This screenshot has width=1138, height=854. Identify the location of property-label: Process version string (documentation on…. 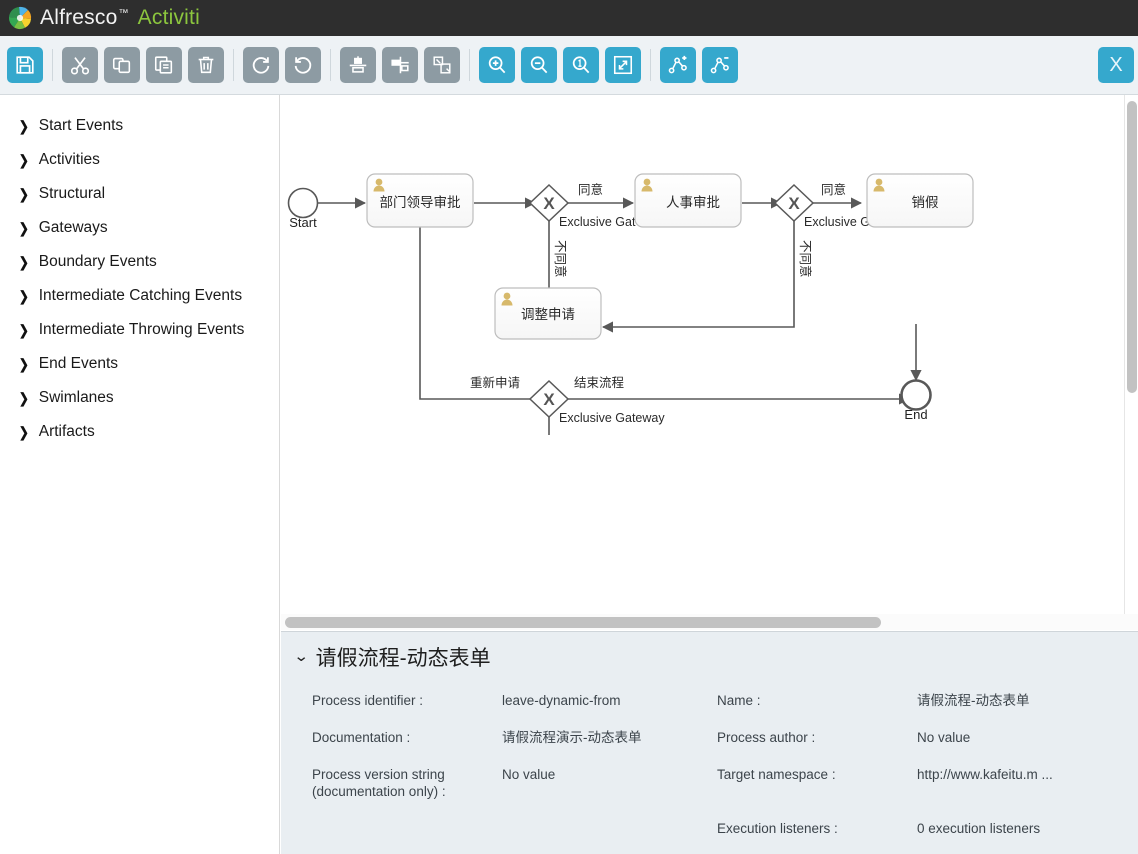
(379, 783).